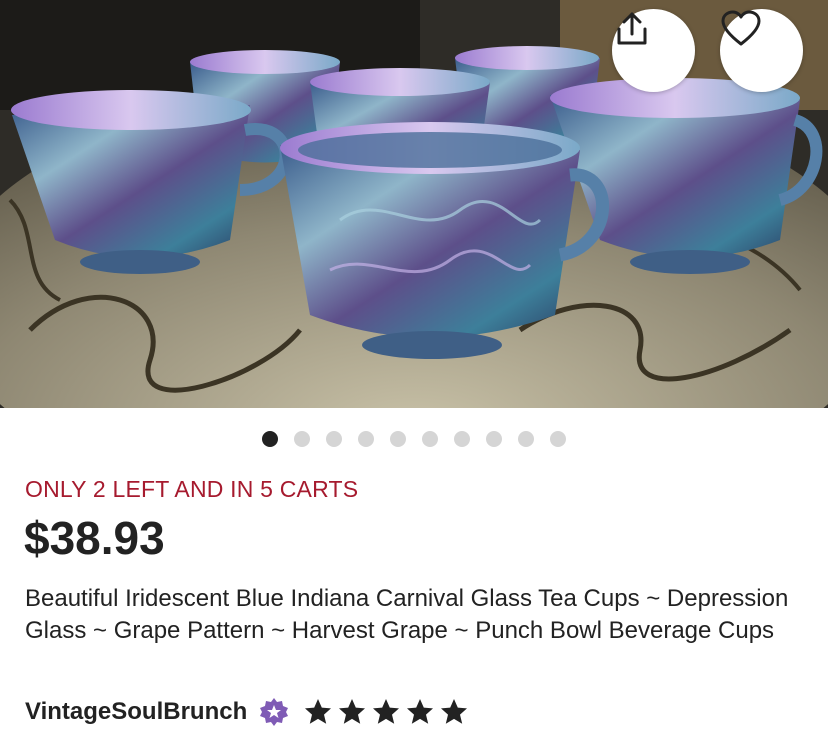 Image resolution: width=828 pixels, height=745 pixels. I want to click on favorite-button, so click(761, 50).